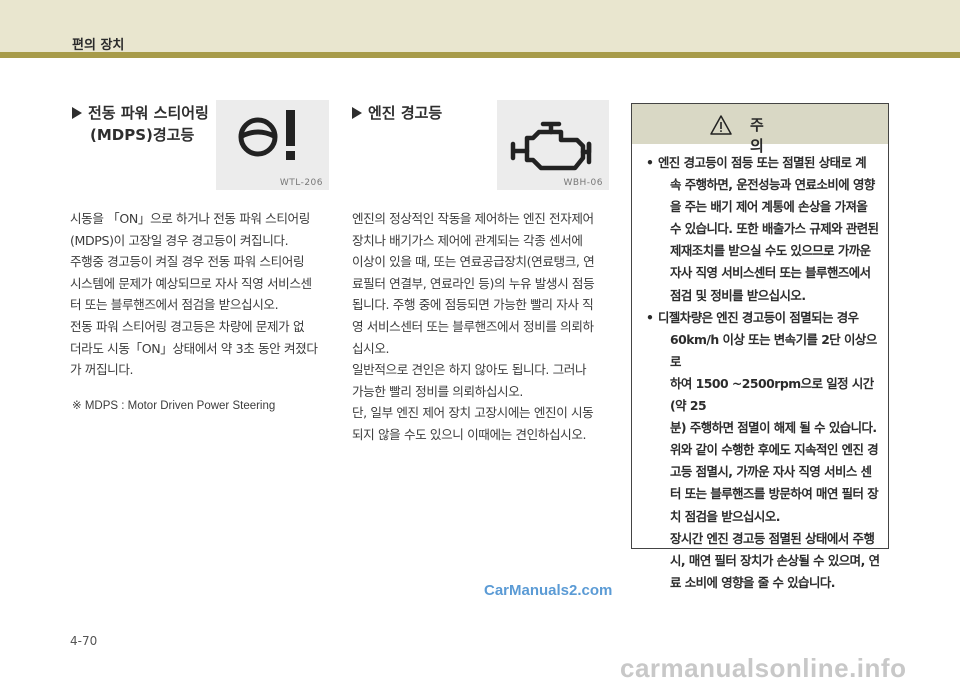 This screenshot has width=960, height=685. I want to click on body-line: 가 꺼집니다., so click(102, 370).